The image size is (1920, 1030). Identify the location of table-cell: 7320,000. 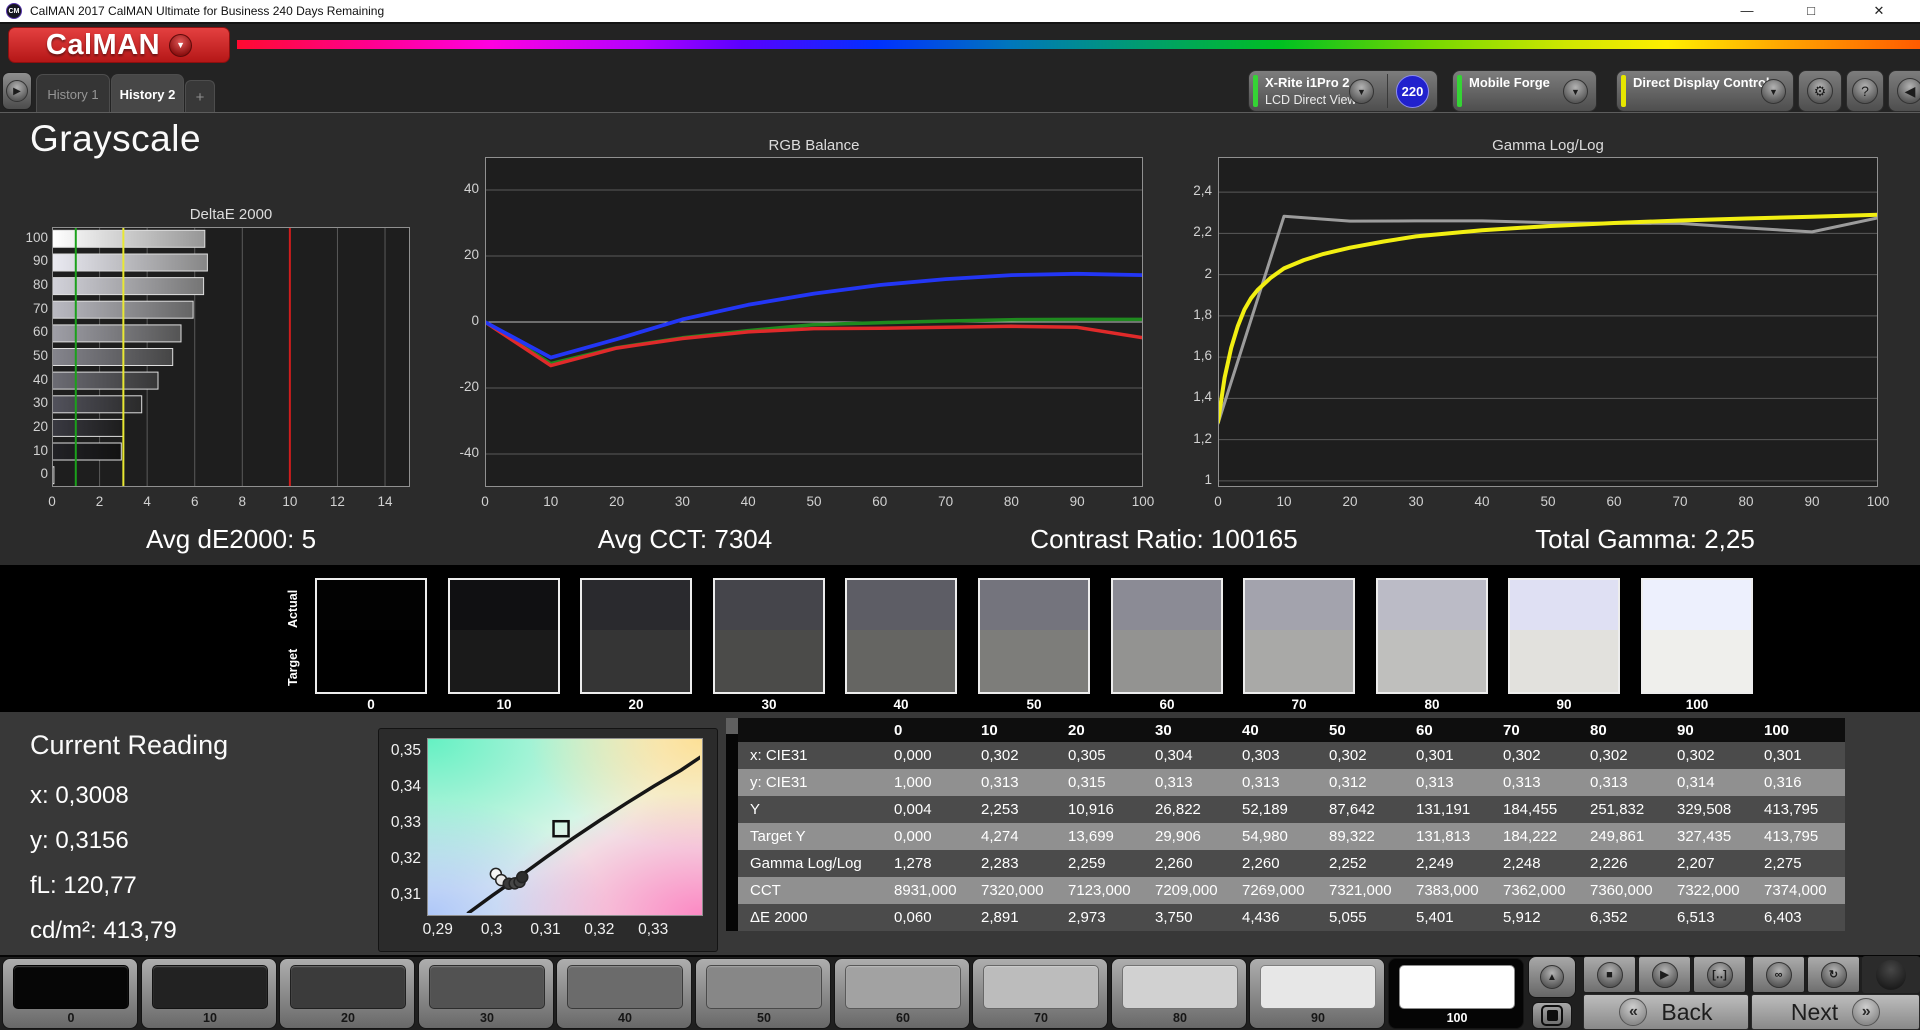
(1012, 890).